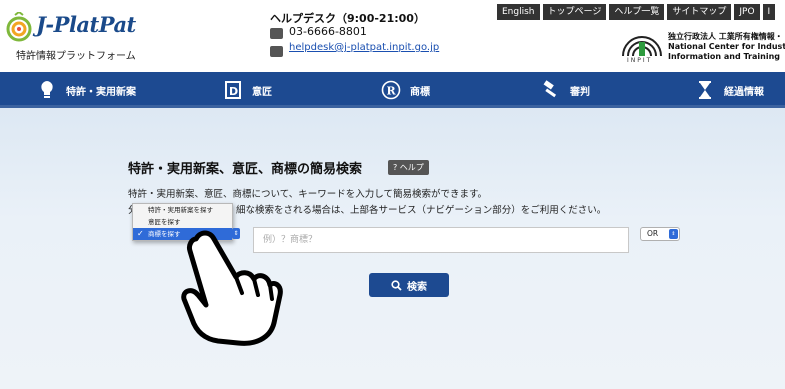 This screenshot has height=389, width=785. Describe the element at coordinates (421, 210) in the screenshot. I see `search-description-2: 細な検索をされる場合は、上部各サービス（ナビゲーション部分）をご利用ください。` at that location.